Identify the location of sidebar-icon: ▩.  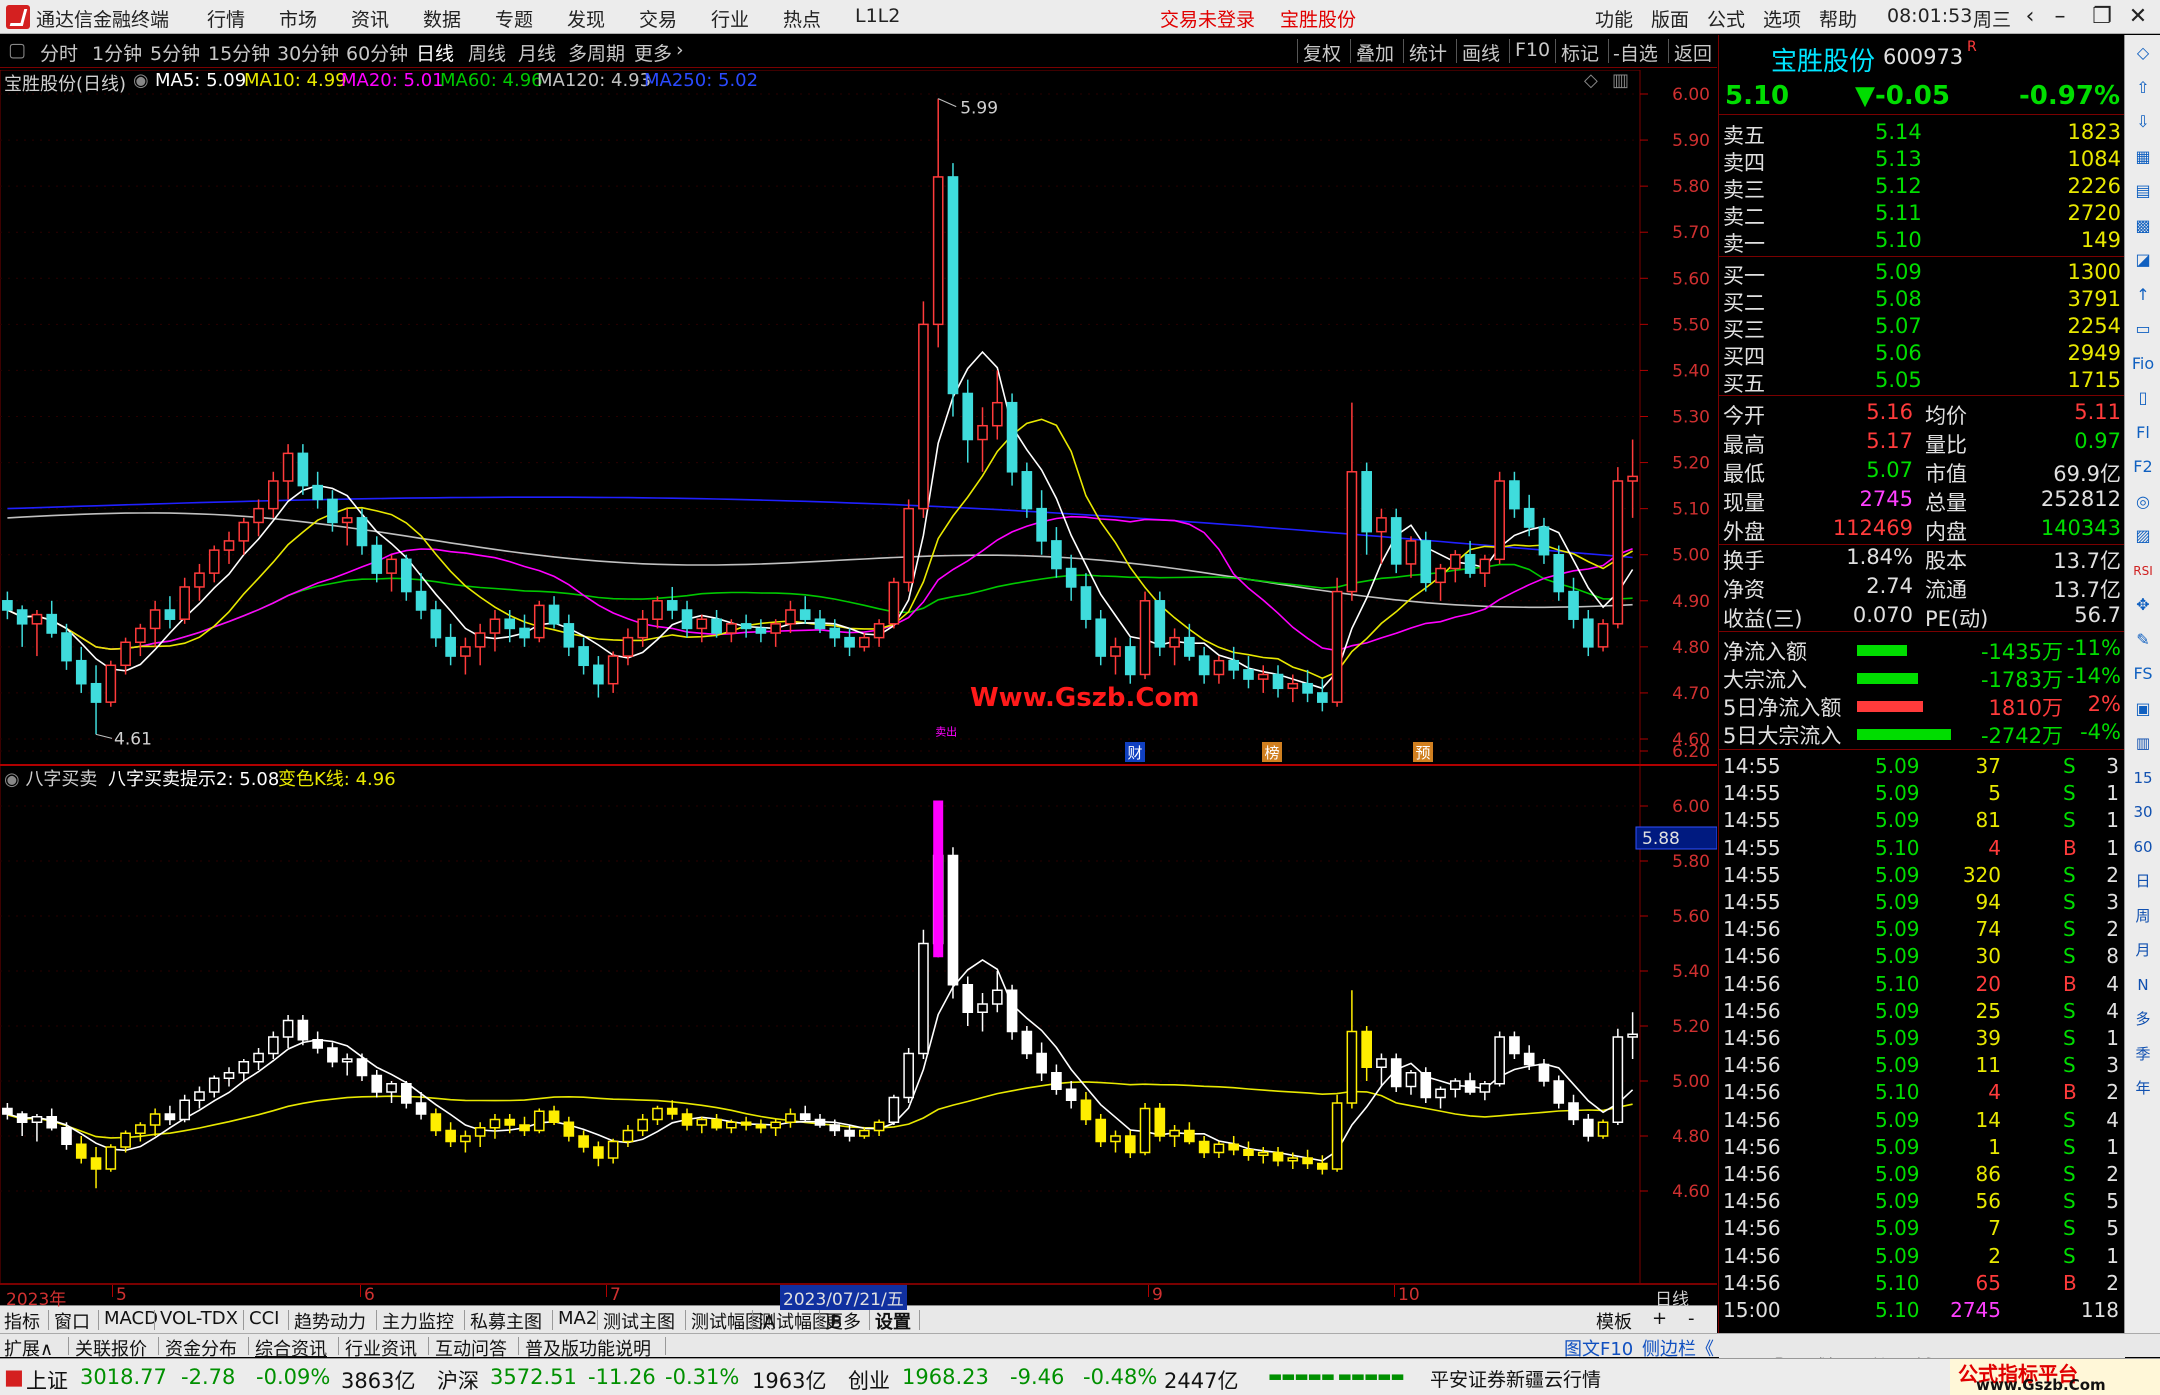
(2143, 226).